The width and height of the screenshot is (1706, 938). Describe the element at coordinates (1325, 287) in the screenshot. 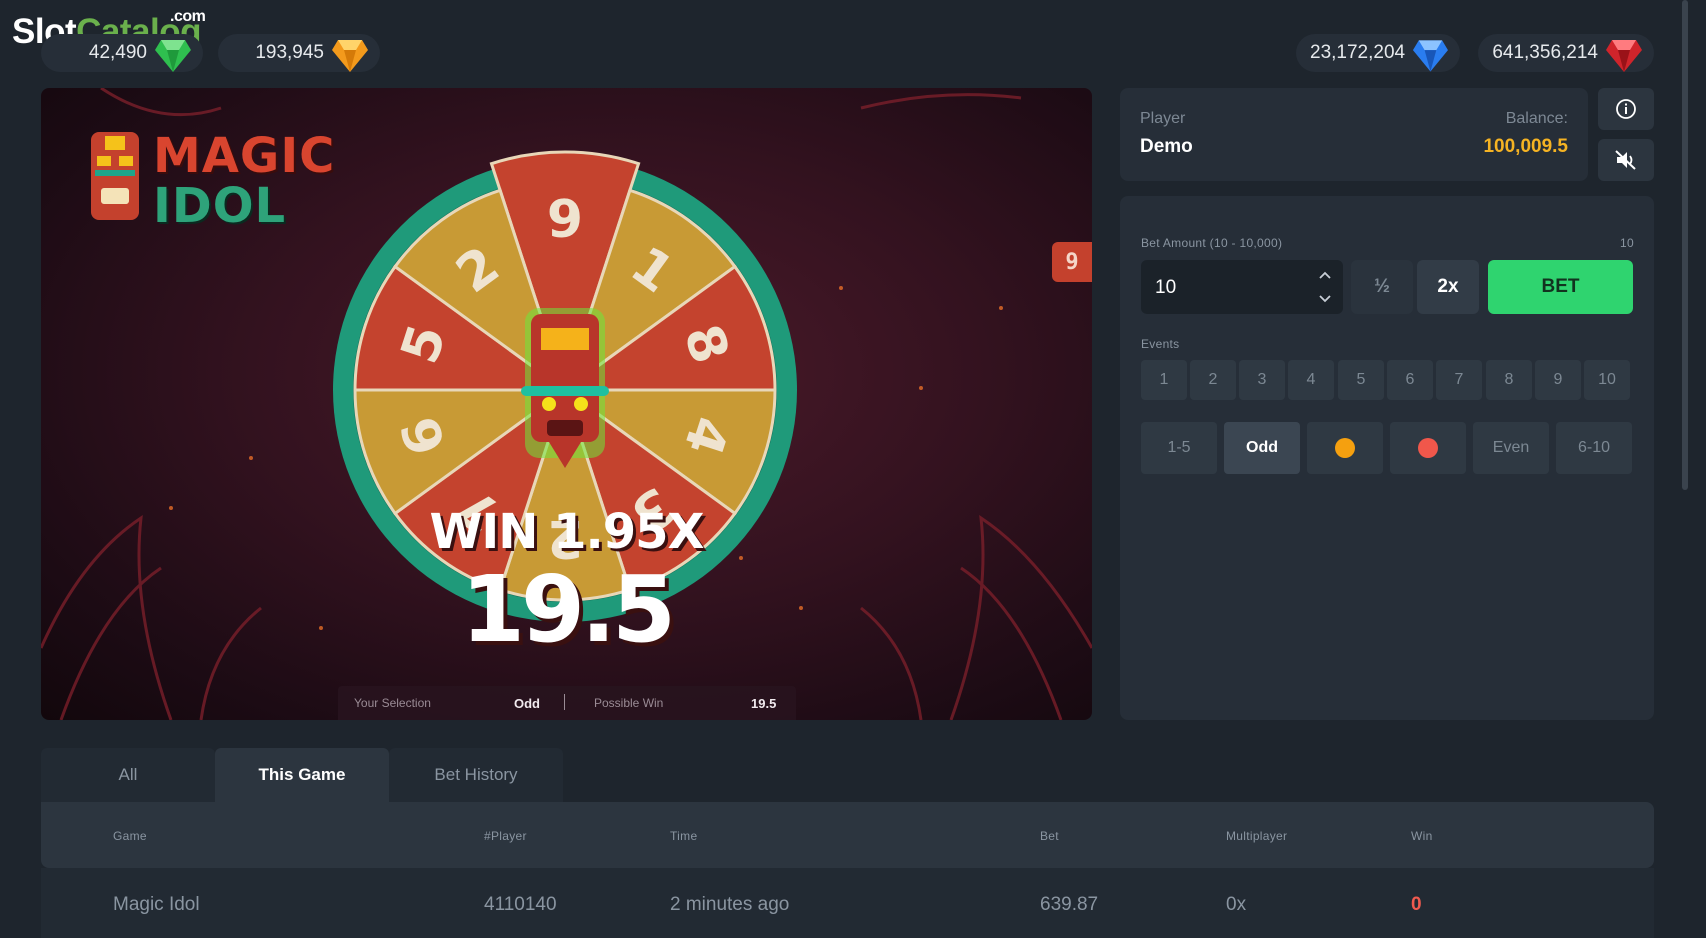

I see `stepper-arrows-icon` at that location.